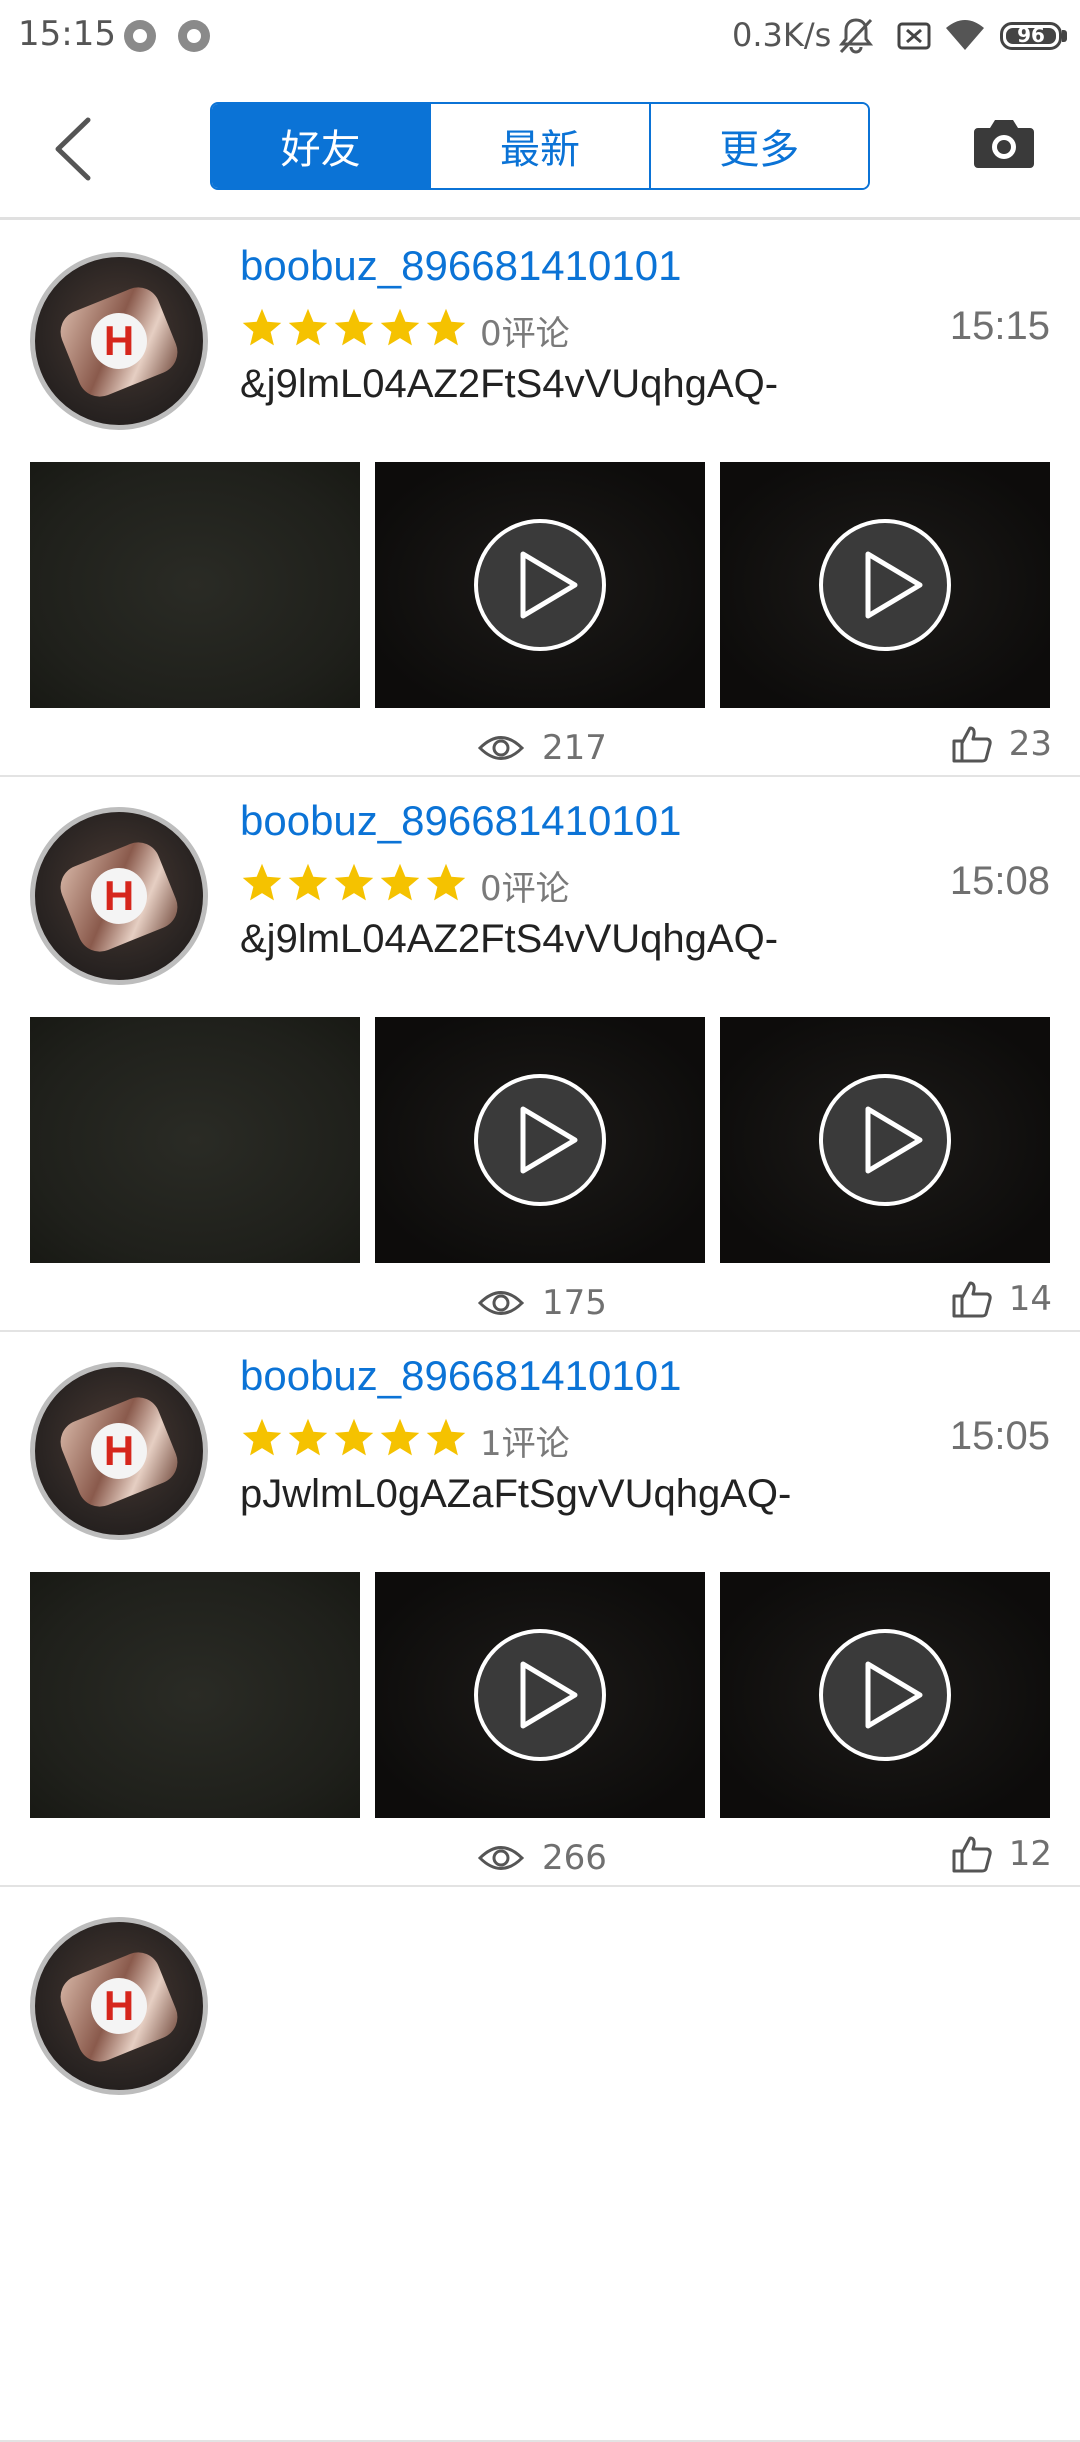 The image size is (1080, 2442). What do you see at coordinates (1030, 744) in the screenshot?
I see `like-count: 23` at bounding box center [1030, 744].